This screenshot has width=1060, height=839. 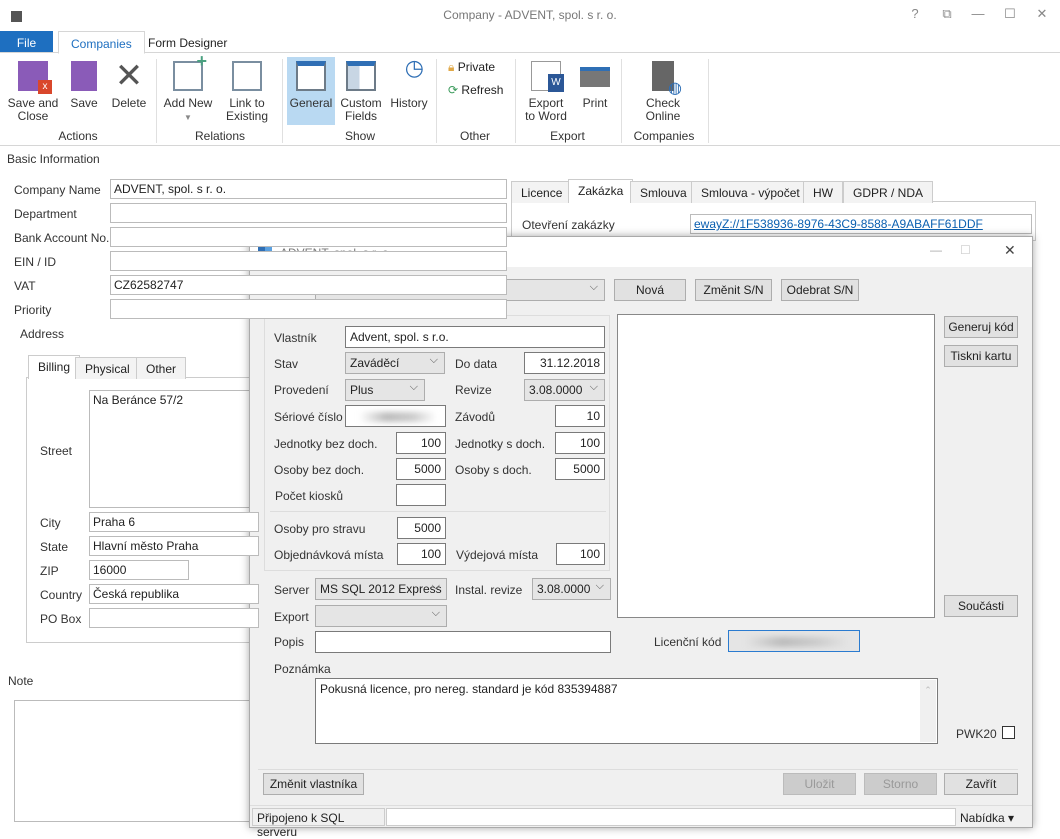 I want to click on tab-form-designer: Form Designer, so click(x=187, y=42).